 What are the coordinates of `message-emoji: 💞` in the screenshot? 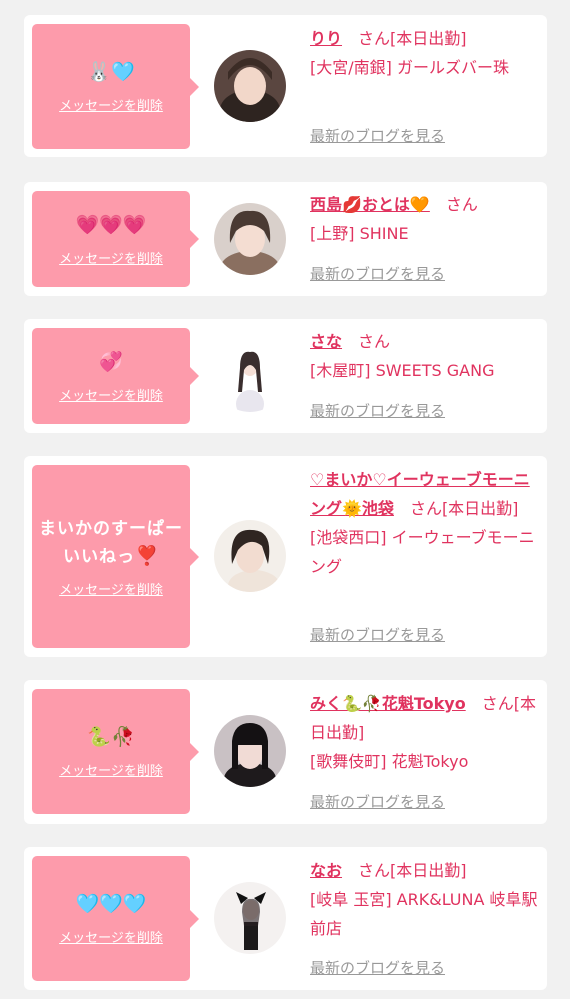 It's located at (111, 361).